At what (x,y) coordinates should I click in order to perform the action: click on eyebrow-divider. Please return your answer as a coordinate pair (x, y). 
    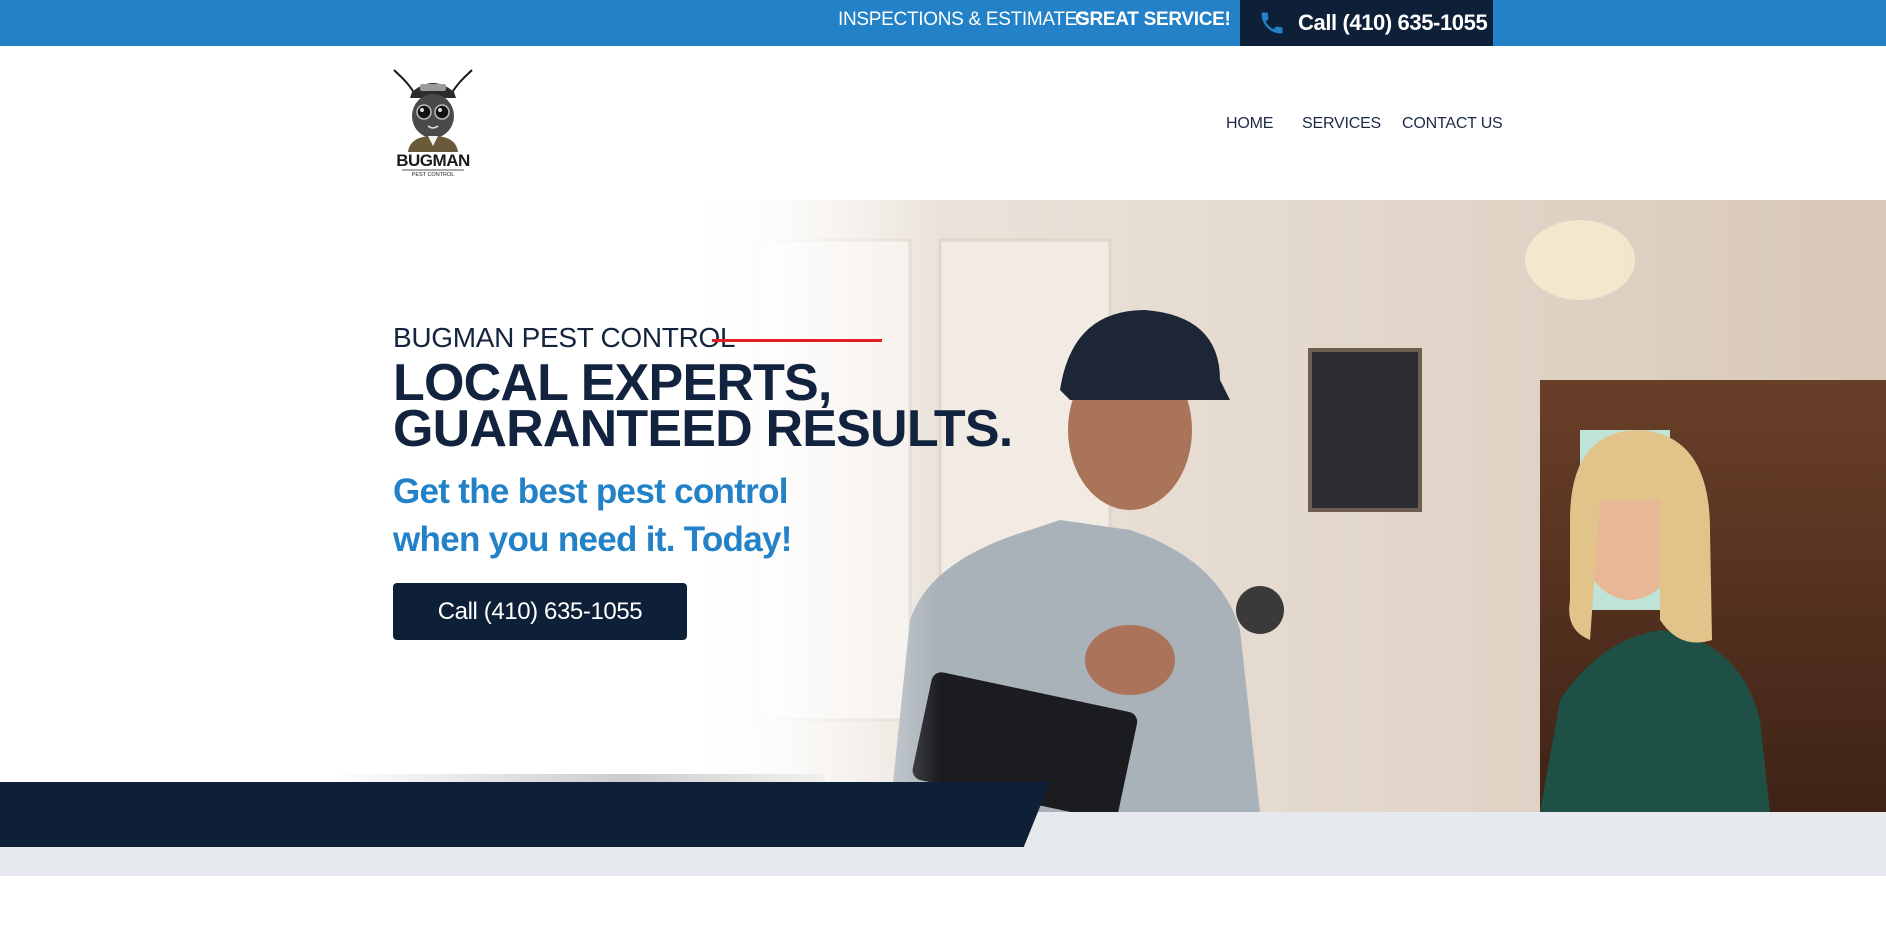
    Looking at the image, I should click on (797, 340).